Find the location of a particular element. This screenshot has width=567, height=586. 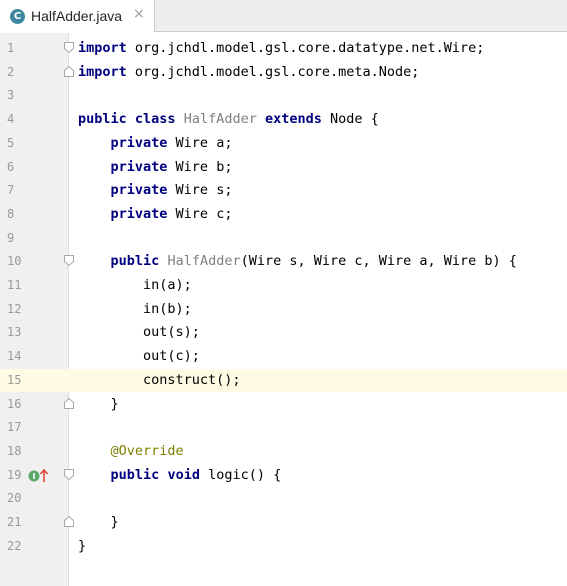

line-number: 1 is located at coordinates (11, 48).